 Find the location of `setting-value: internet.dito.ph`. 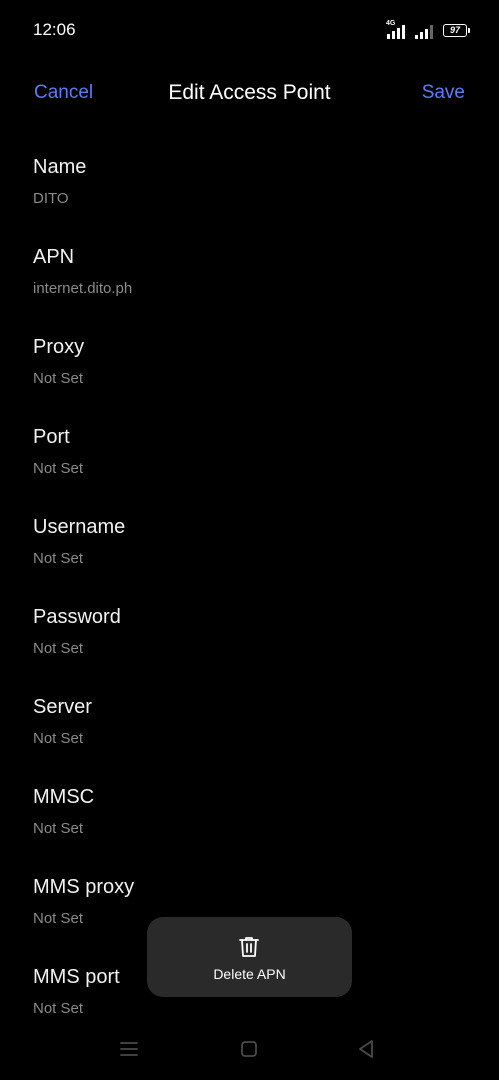

setting-value: internet.dito.ph is located at coordinates (83, 288).